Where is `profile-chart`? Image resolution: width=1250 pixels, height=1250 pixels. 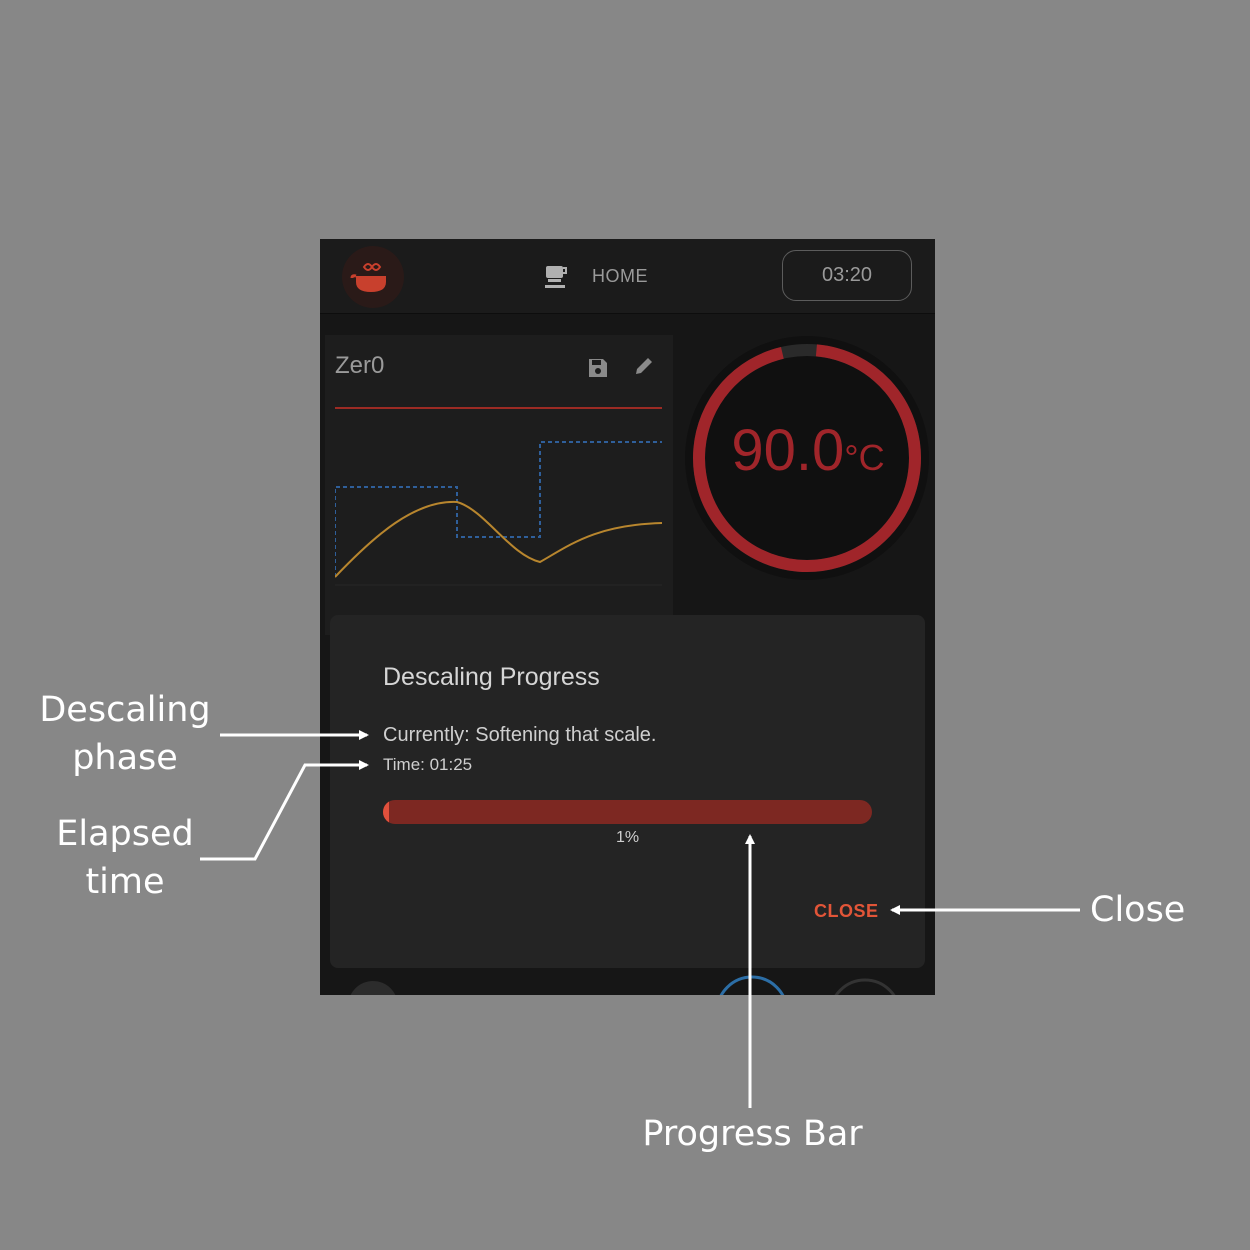 profile-chart is located at coordinates (499, 496).